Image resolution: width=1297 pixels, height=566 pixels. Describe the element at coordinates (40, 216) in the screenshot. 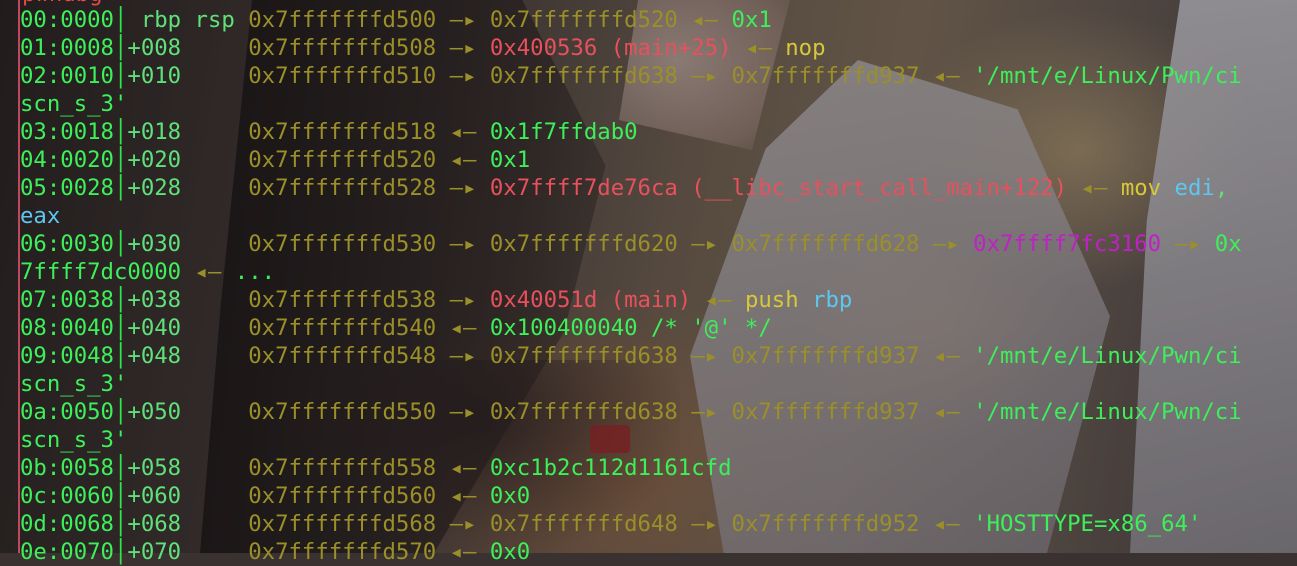

I see `stack-row-wrap: eax` at that location.